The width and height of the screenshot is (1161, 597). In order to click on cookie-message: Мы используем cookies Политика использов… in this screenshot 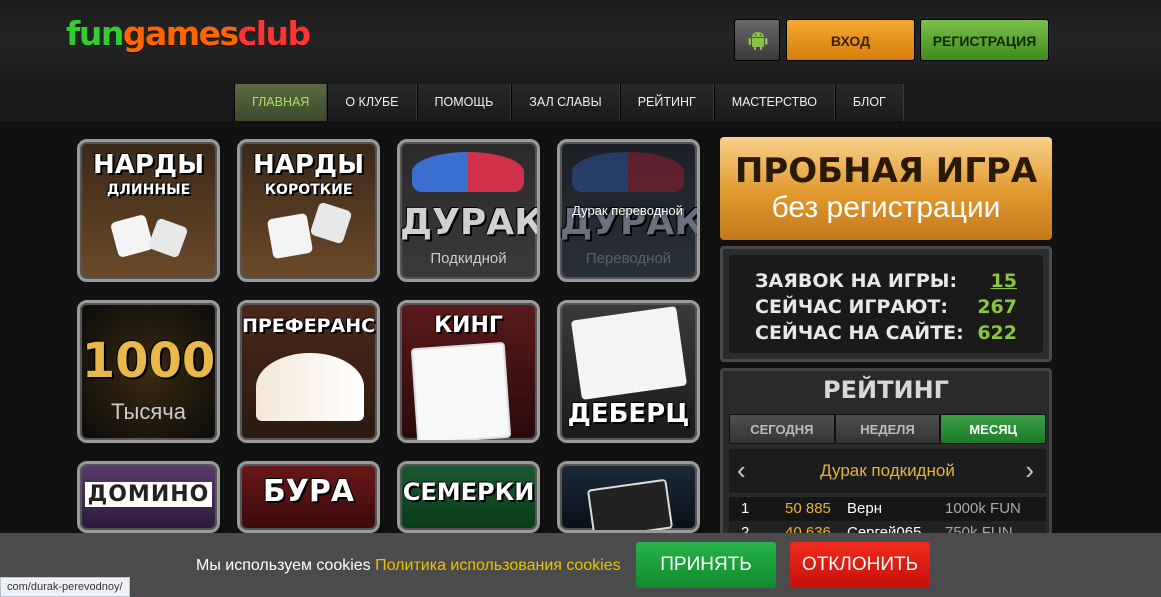, I will do `click(408, 566)`.